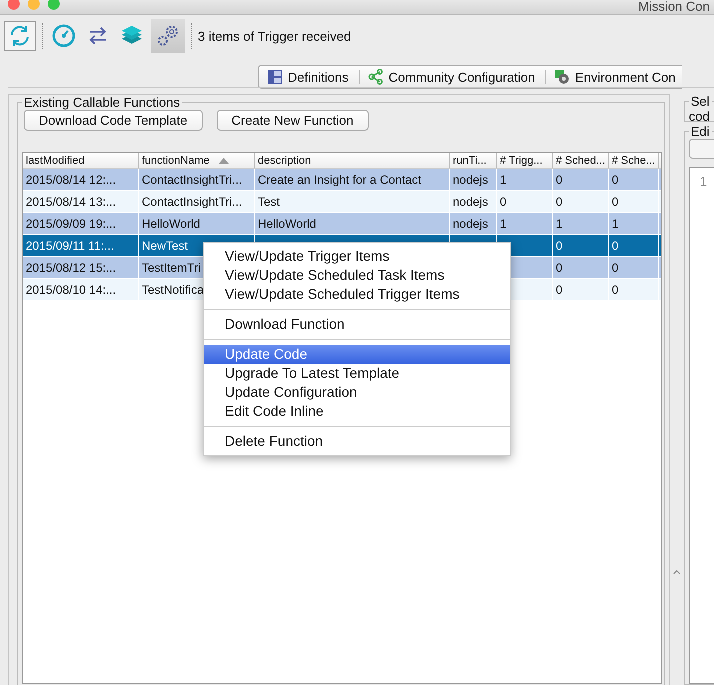  I want to click on group-title: Sel, so click(700, 101).